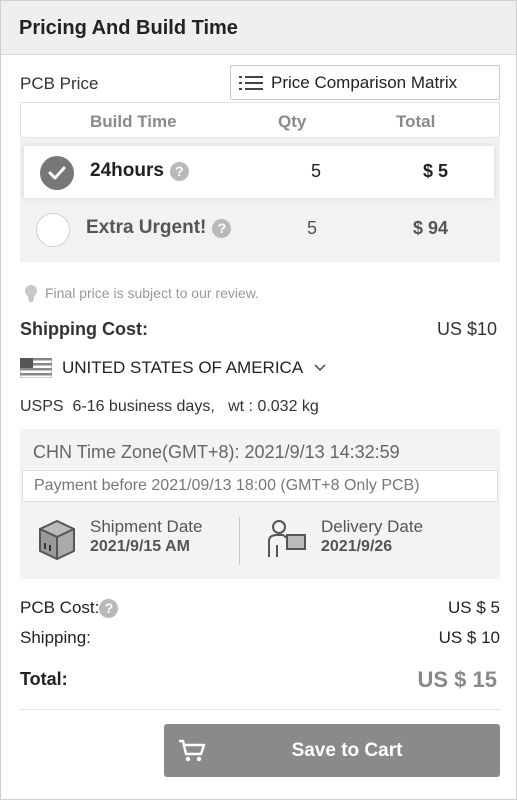  What do you see at coordinates (357, 546) in the screenshot?
I see `delivery-date-value: 2021/9/26` at bounding box center [357, 546].